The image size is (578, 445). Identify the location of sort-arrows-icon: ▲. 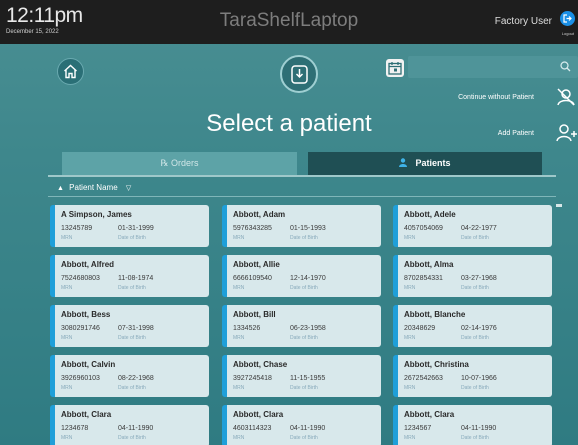
(60, 188).